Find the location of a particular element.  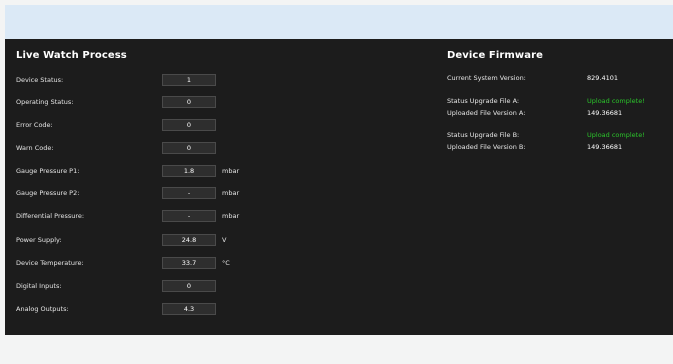

warn-code-value: 0 is located at coordinates (189, 148).